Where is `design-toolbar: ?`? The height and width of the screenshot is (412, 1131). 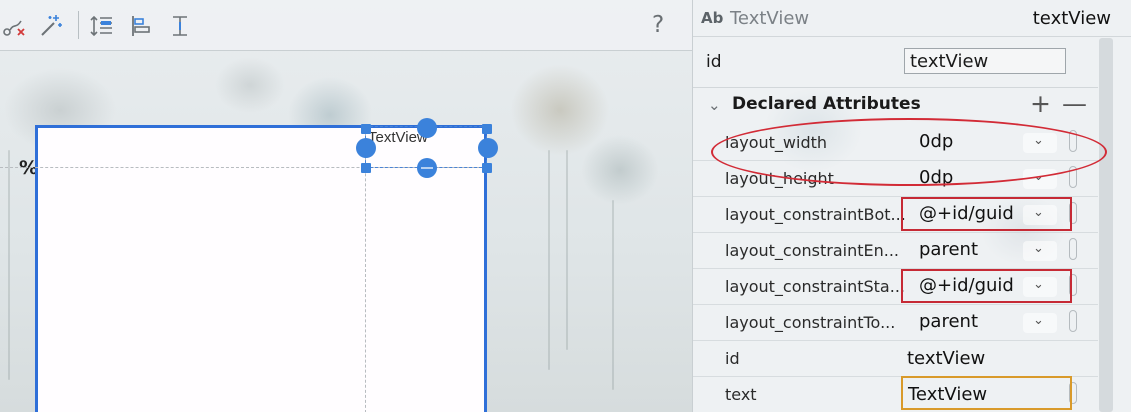
design-toolbar: ? is located at coordinates (346, 25).